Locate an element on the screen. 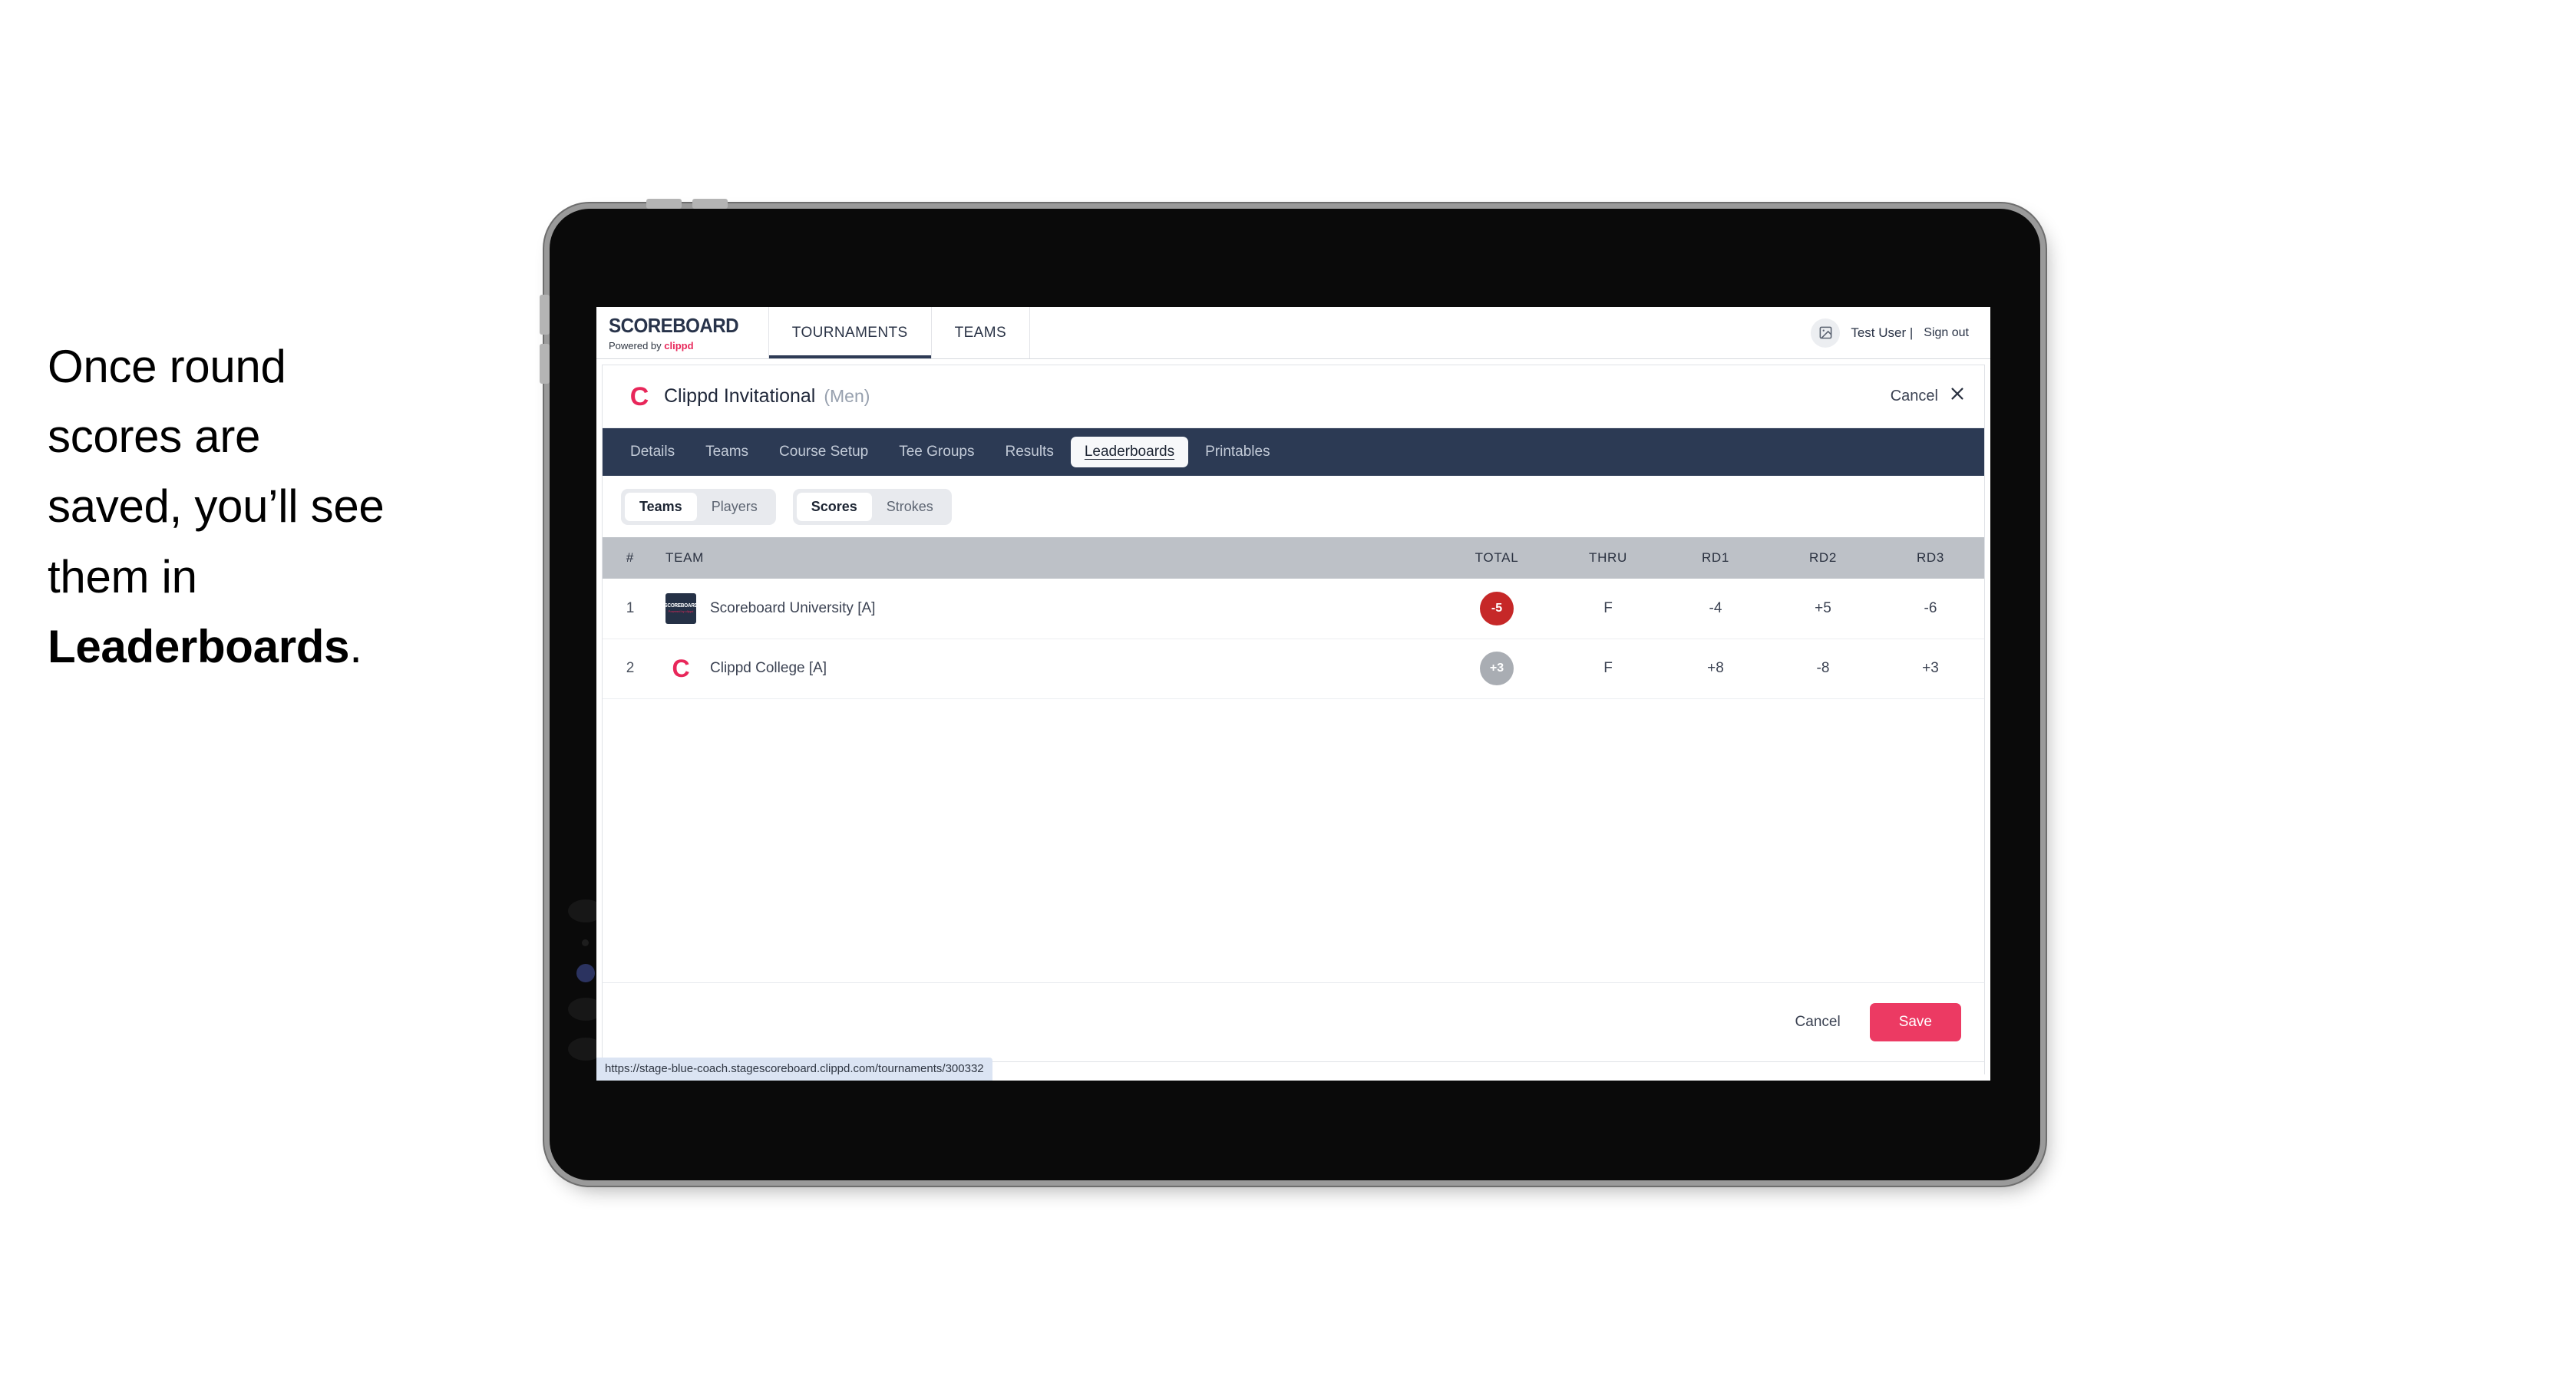 The image size is (2576, 1386). subnav-item-course-setup: Course Setup is located at coordinates (823, 452).